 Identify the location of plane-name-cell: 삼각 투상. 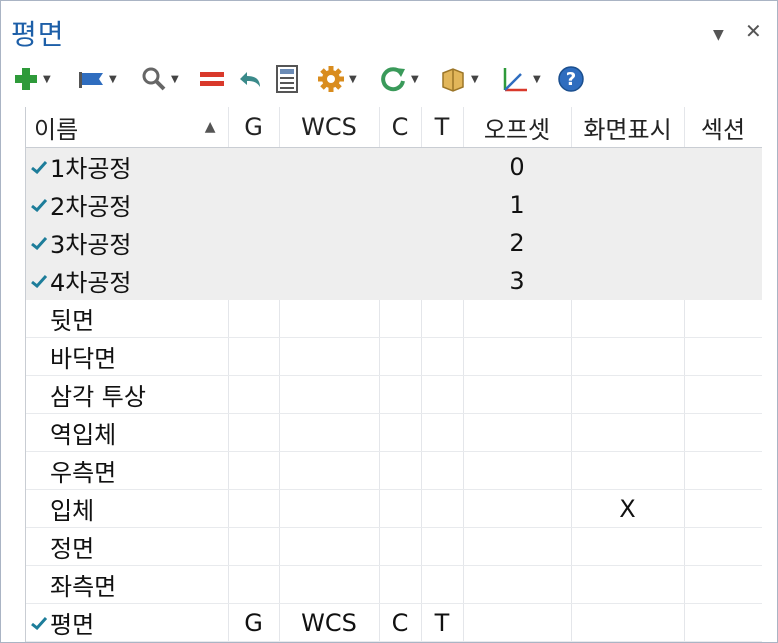
(127, 394).